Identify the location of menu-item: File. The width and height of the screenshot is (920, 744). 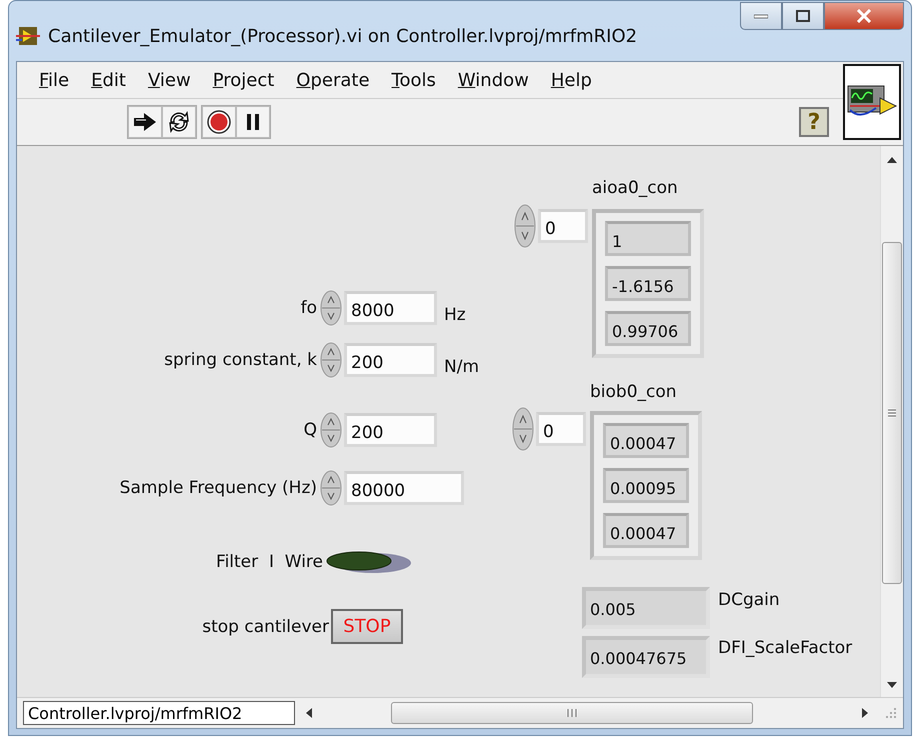
(55, 80).